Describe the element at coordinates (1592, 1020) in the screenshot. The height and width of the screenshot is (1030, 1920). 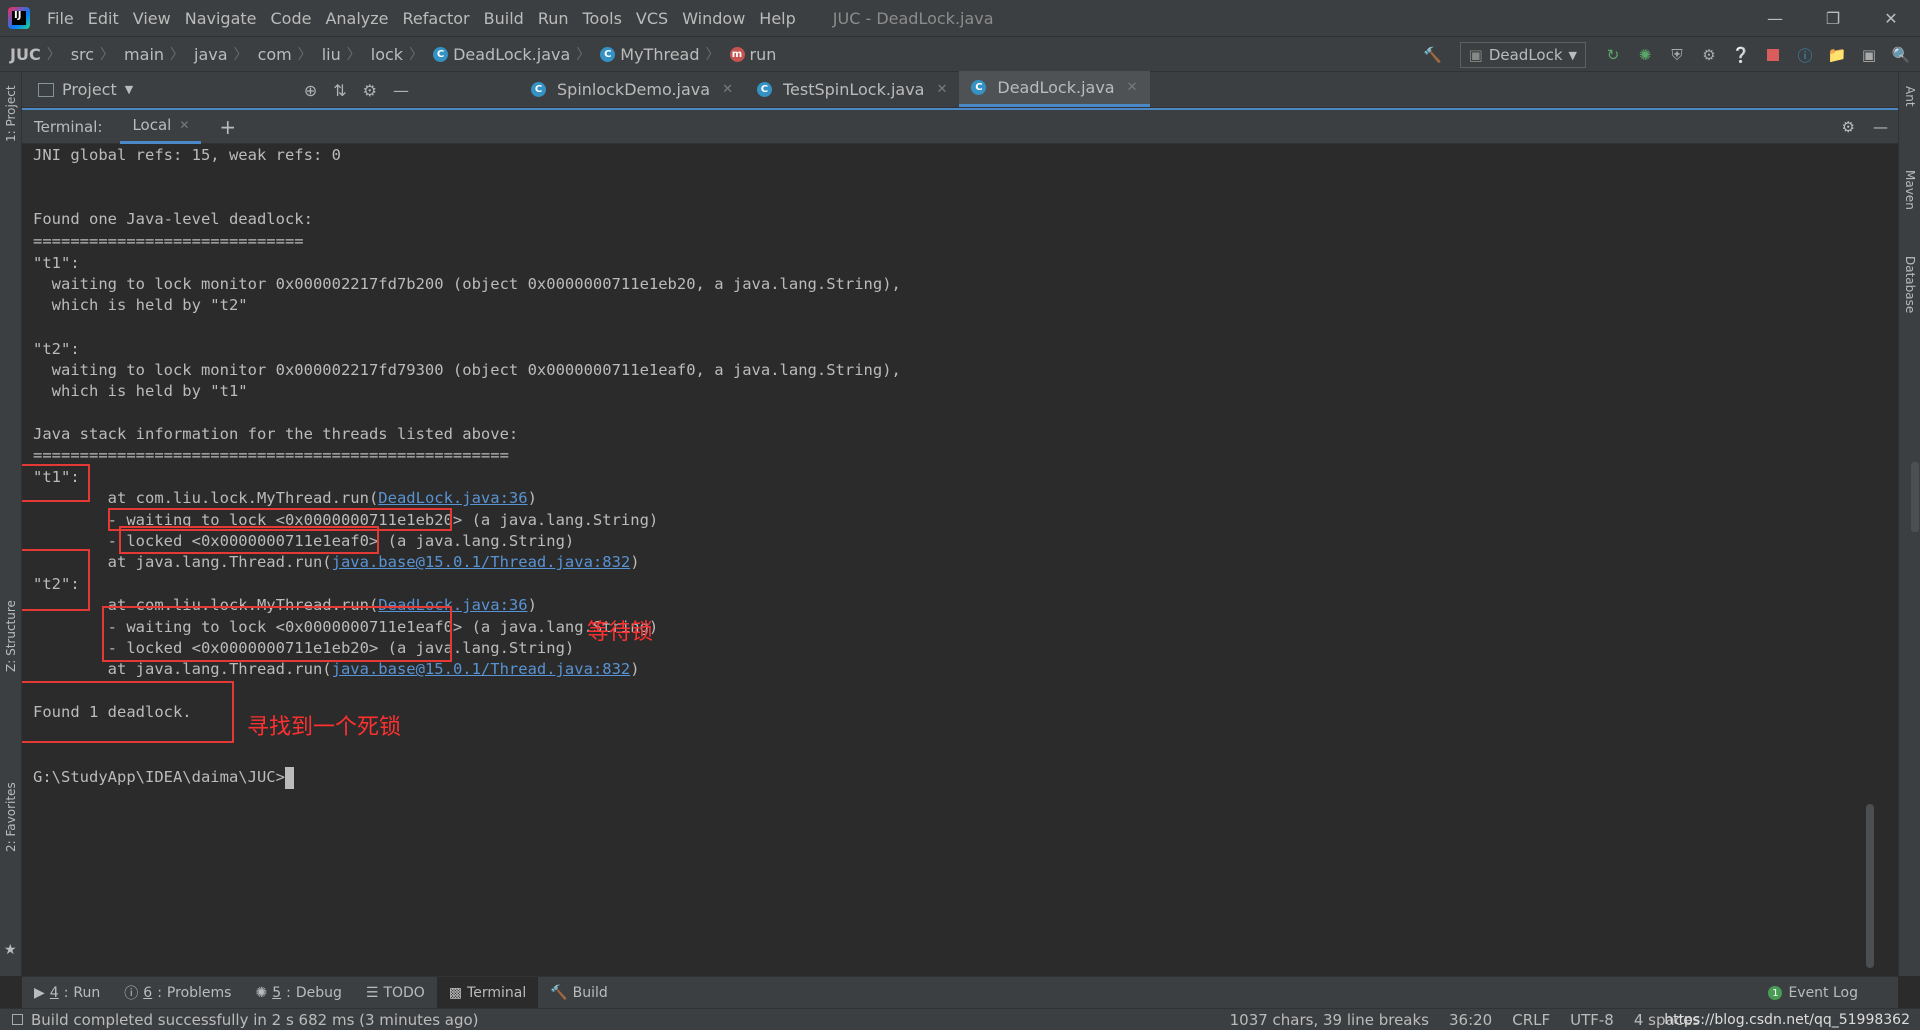
I see `file-encoding: UTF-8` at that location.